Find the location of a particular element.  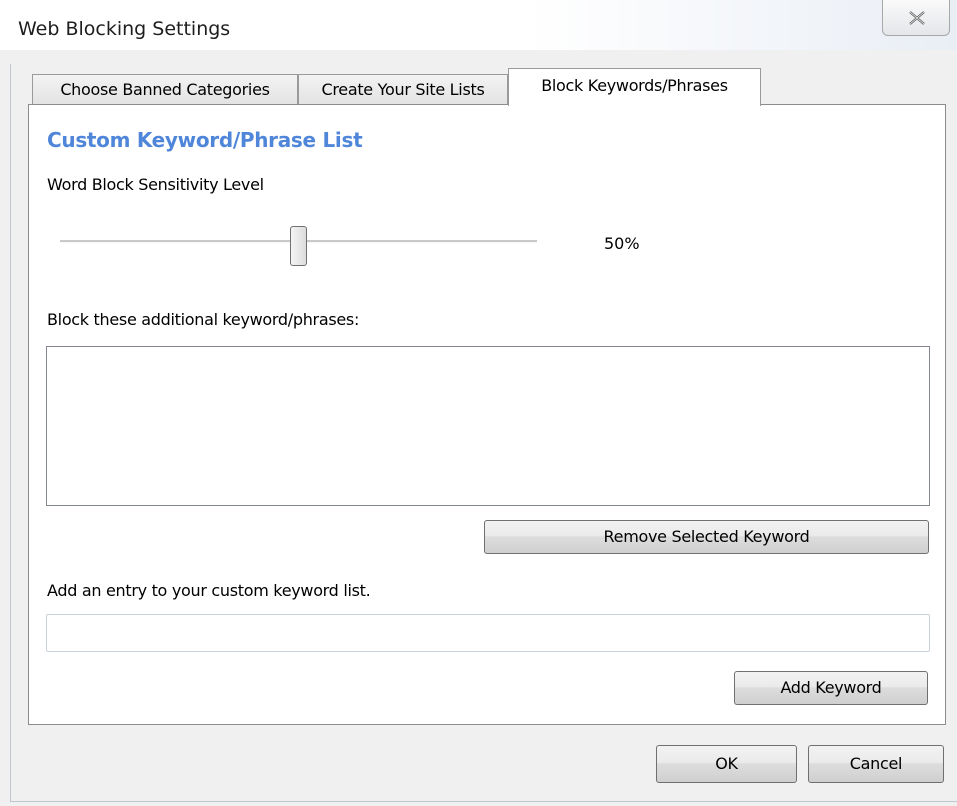

frame-border-bottom is located at coordinates (483, 801).